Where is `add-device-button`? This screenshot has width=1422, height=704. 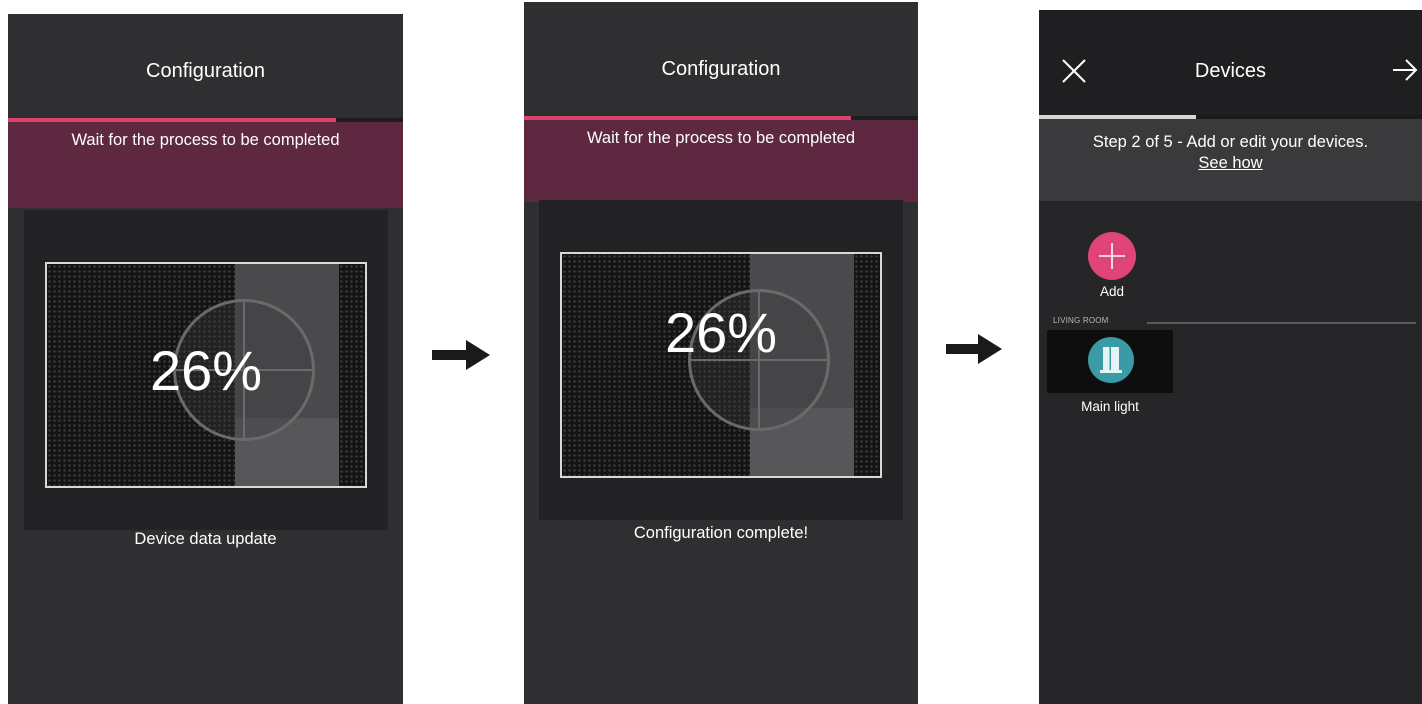
add-device-button is located at coordinates (1112, 256).